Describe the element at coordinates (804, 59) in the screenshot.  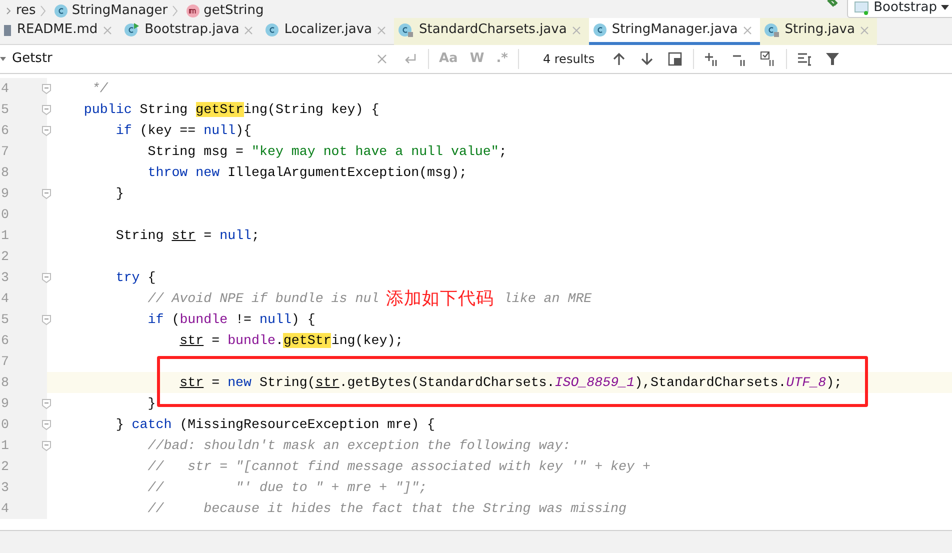
I see `filter-lines-icon` at that location.